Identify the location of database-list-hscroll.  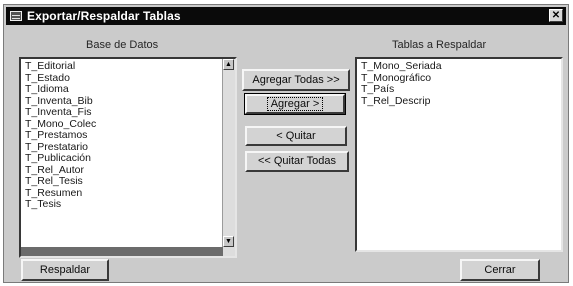
(122, 251).